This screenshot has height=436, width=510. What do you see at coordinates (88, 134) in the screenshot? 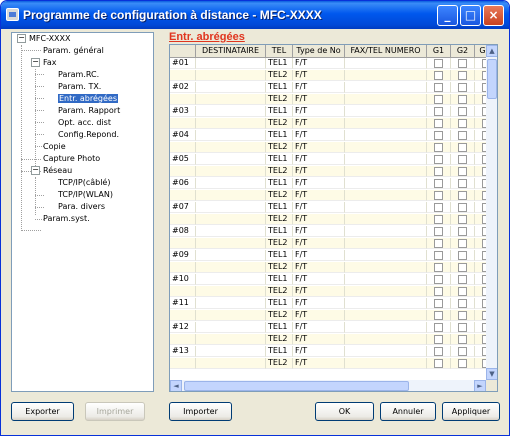
I see `tree-item-config-repond: Config.Repond.` at bounding box center [88, 134].